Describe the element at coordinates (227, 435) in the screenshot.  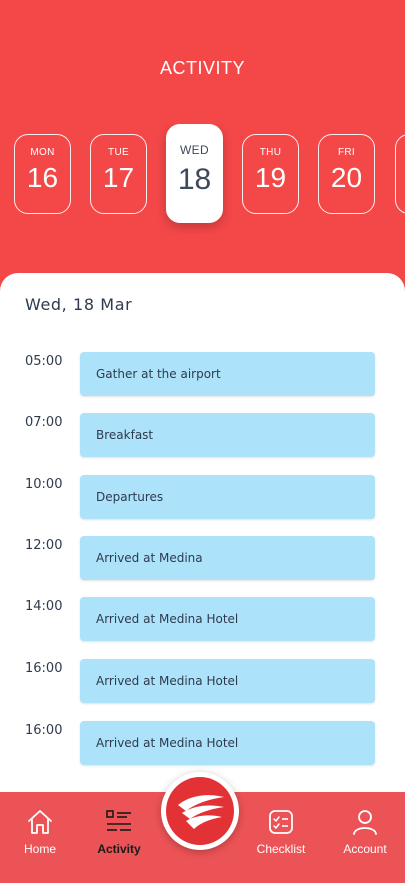
I see `activity-card: Breakfast` at that location.